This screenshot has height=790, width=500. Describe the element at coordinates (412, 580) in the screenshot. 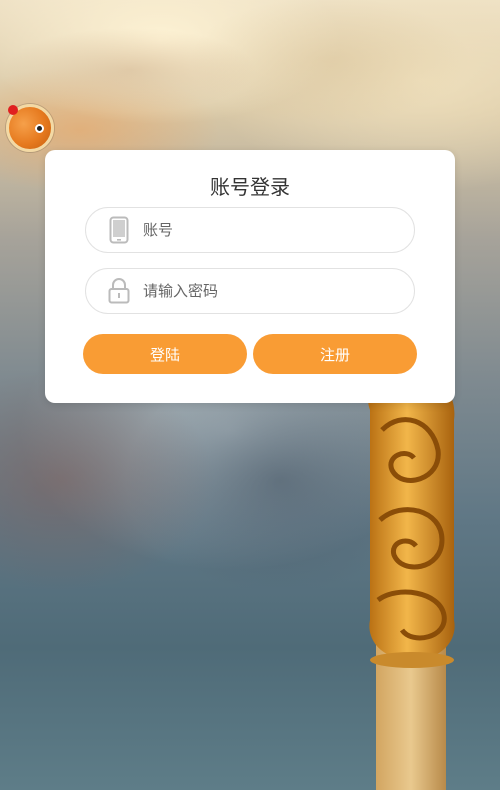

I see `golden-staff-illustration` at that location.